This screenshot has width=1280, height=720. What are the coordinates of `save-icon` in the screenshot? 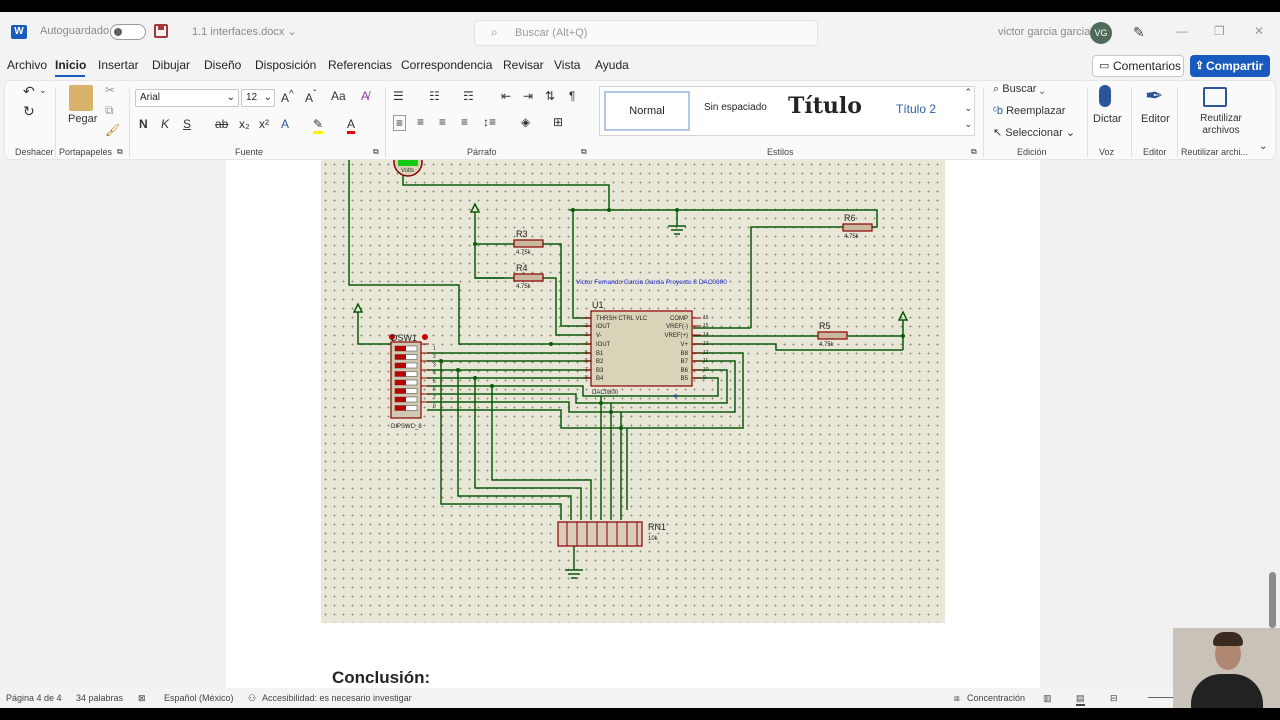 It's located at (161, 31).